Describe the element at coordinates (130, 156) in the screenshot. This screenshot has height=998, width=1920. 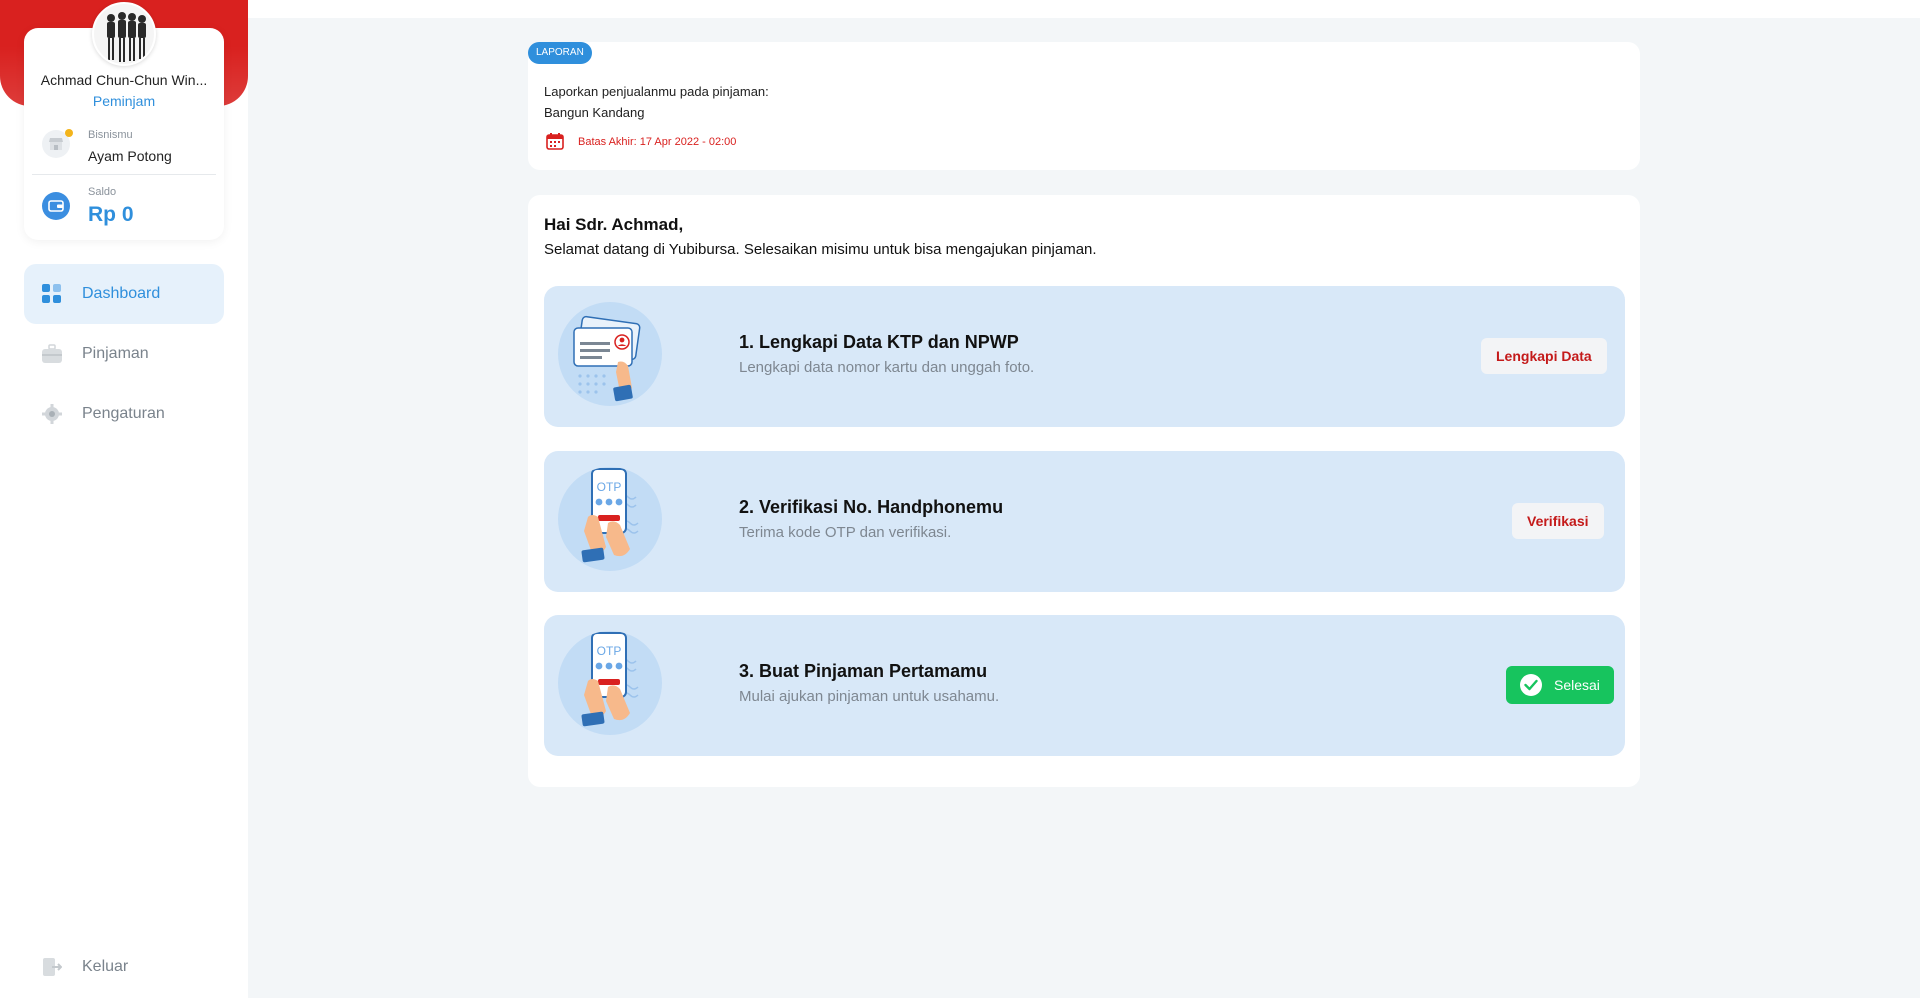
I see `business-value: Ayam Potong` at that location.